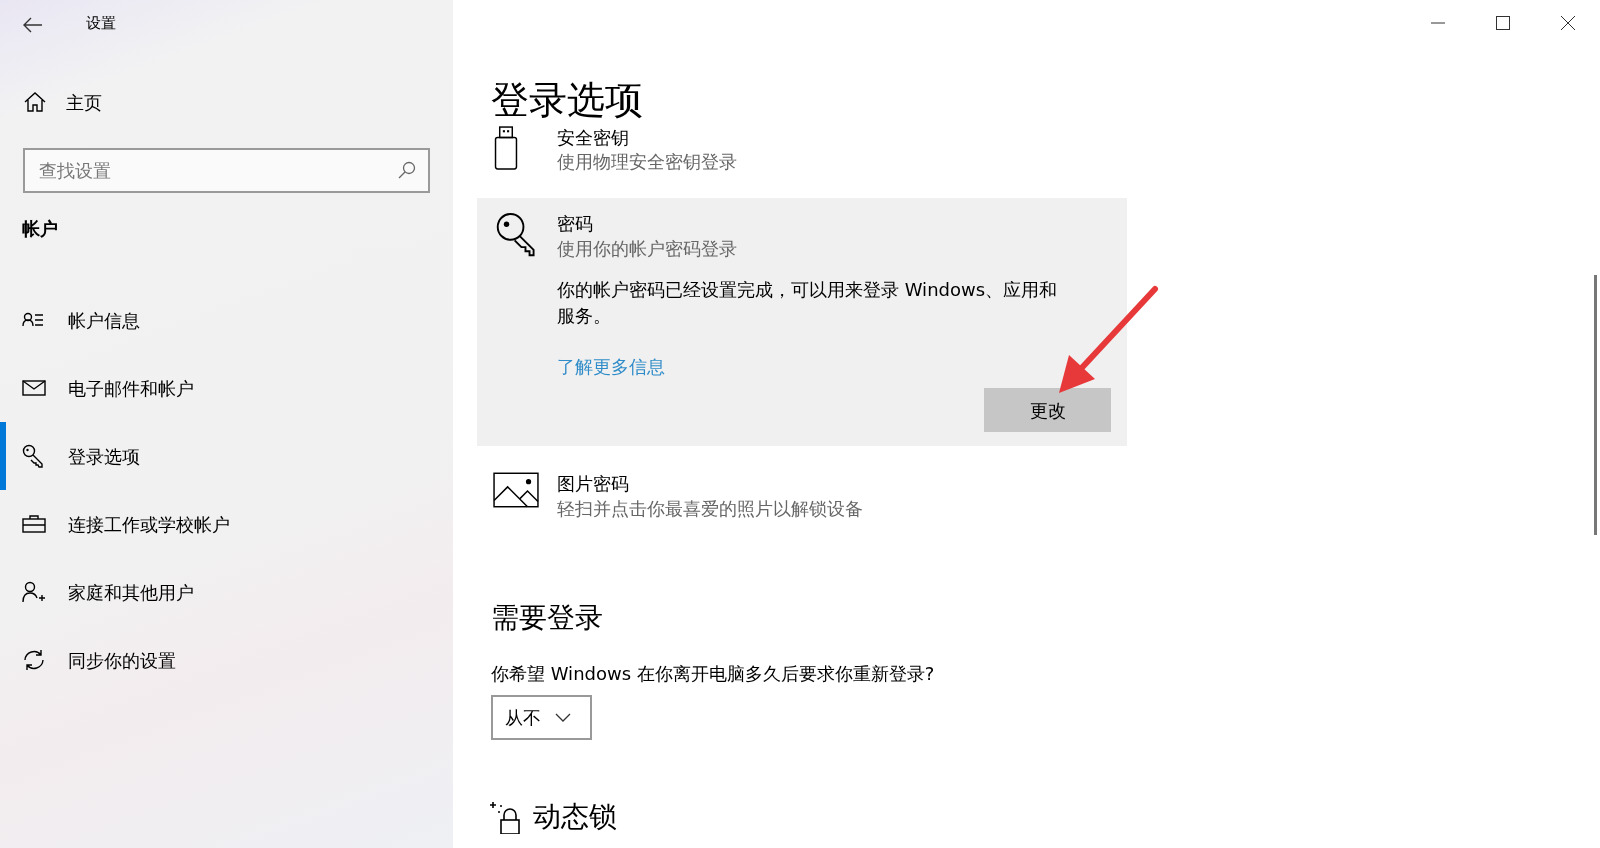 This screenshot has width=1600, height=848. I want to click on sync-icon, so click(34, 660).